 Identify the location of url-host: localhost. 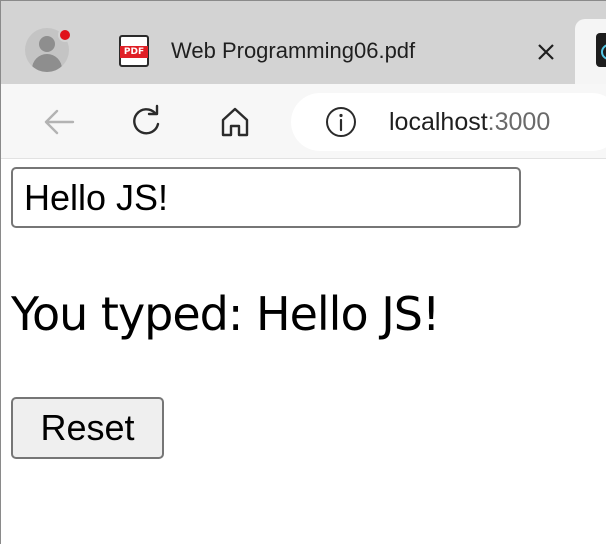
(438, 122).